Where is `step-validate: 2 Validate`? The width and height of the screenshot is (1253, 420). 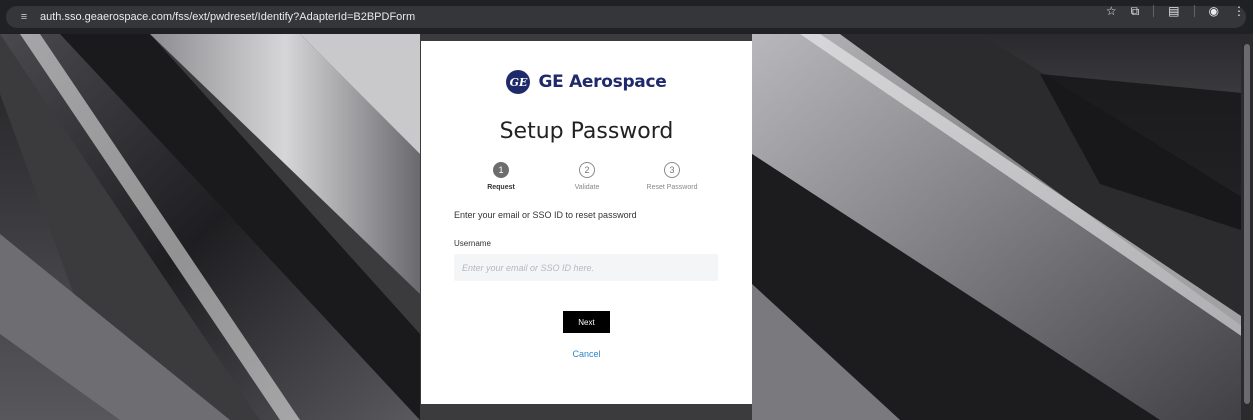
step-validate: 2 Validate is located at coordinates (587, 176).